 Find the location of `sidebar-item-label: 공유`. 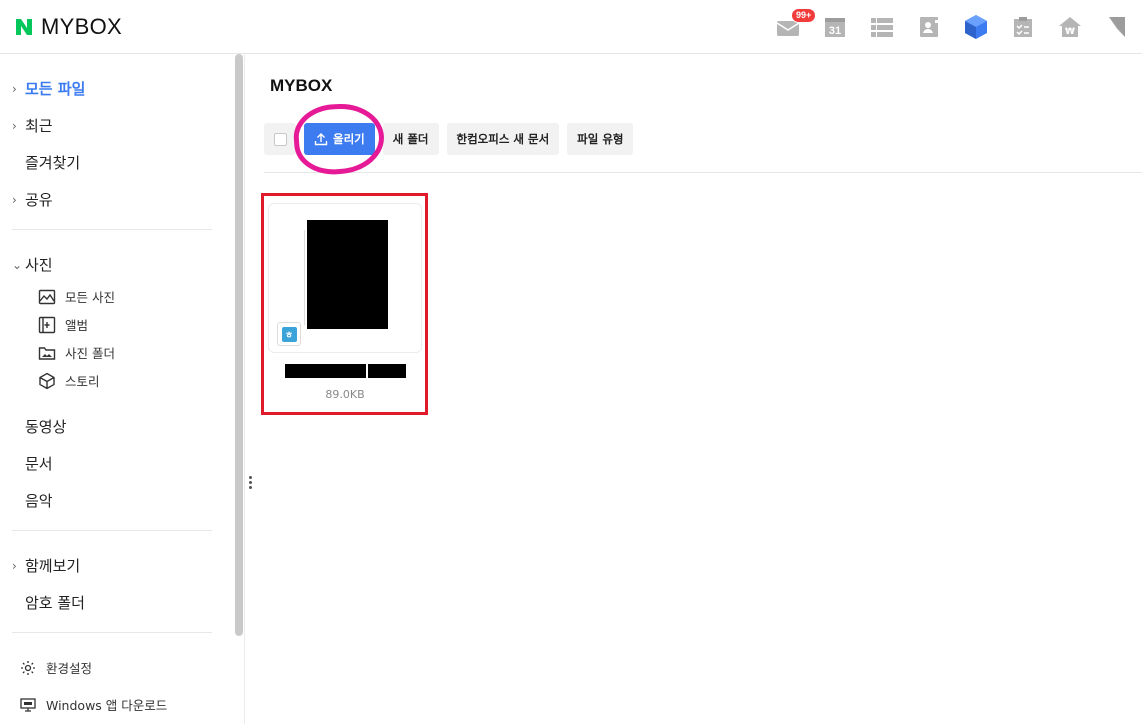

sidebar-item-label: 공유 is located at coordinates (39, 200).